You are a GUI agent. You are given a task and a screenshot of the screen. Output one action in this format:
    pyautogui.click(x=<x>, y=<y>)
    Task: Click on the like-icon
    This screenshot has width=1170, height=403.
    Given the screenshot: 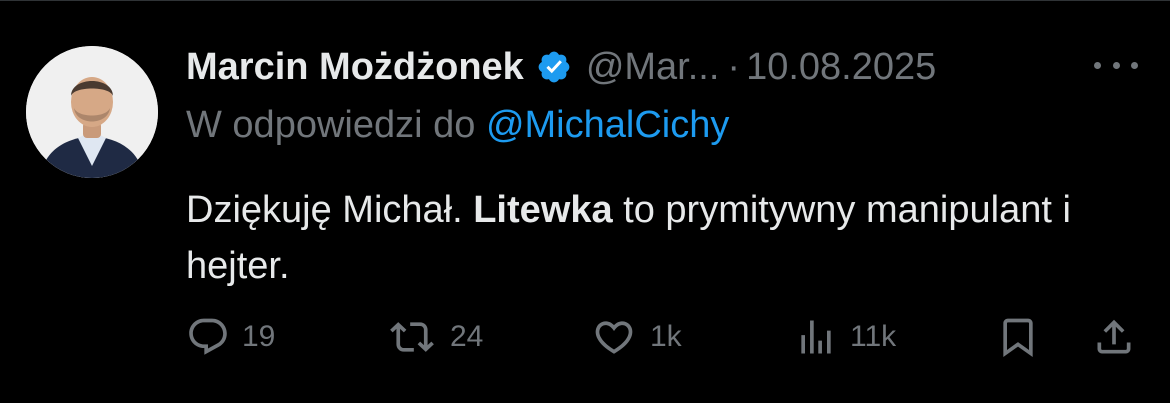 What is the action you would take?
    pyautogui.click(x=614, y=337)
    